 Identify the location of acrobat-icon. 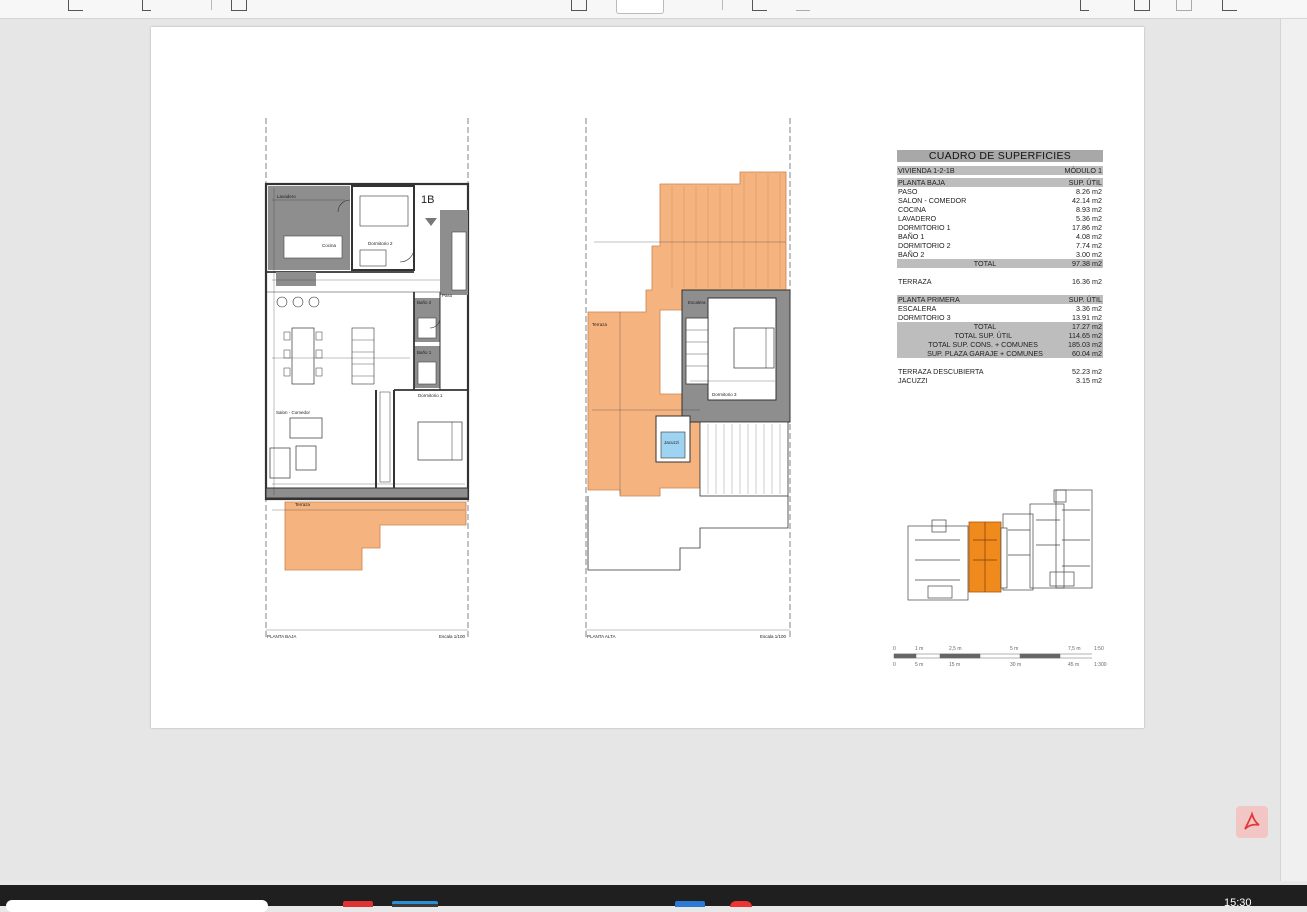
(1252, 820).